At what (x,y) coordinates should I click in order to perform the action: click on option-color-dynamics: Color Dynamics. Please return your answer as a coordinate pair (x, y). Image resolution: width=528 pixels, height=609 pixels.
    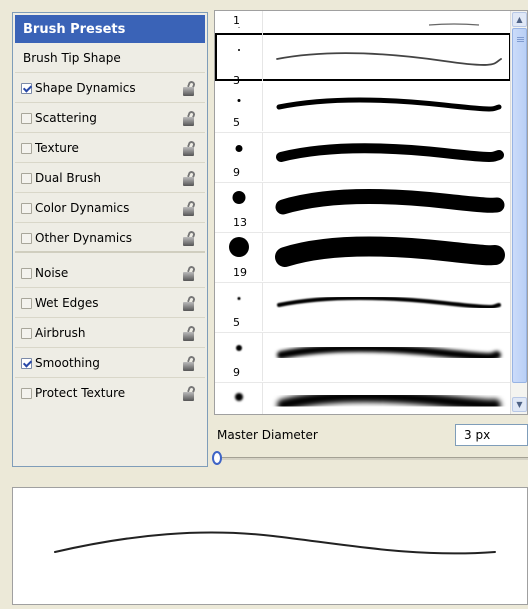
    Looking at the image, I should click on (110, 209).